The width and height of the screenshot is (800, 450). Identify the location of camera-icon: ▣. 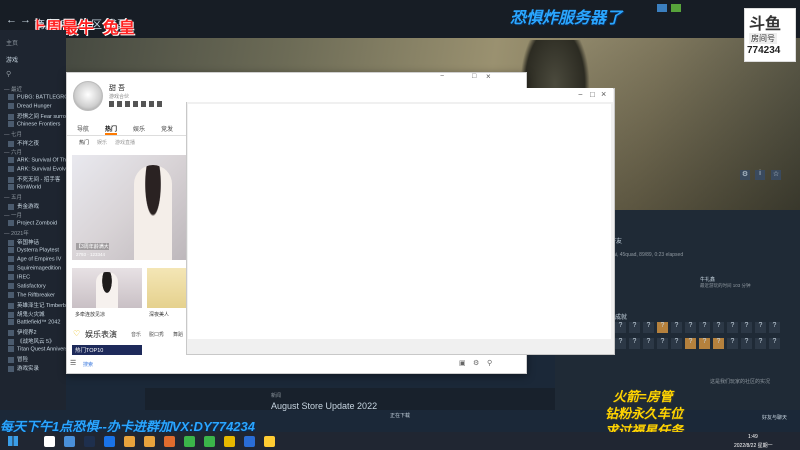
(462, 363).